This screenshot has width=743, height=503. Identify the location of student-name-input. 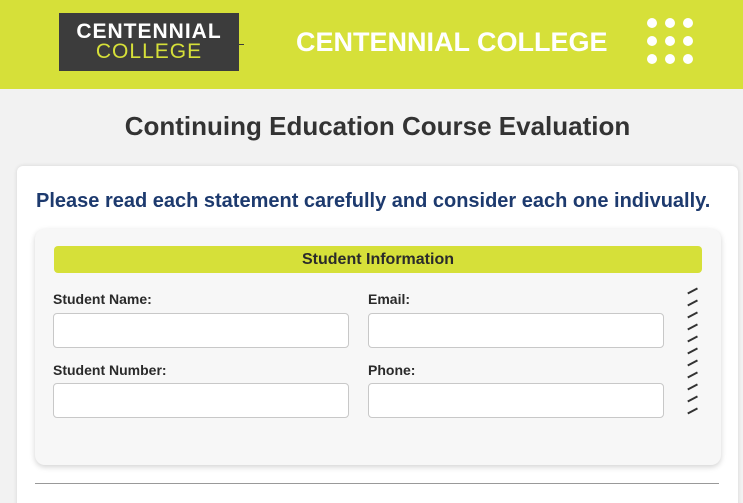
(201, 330).